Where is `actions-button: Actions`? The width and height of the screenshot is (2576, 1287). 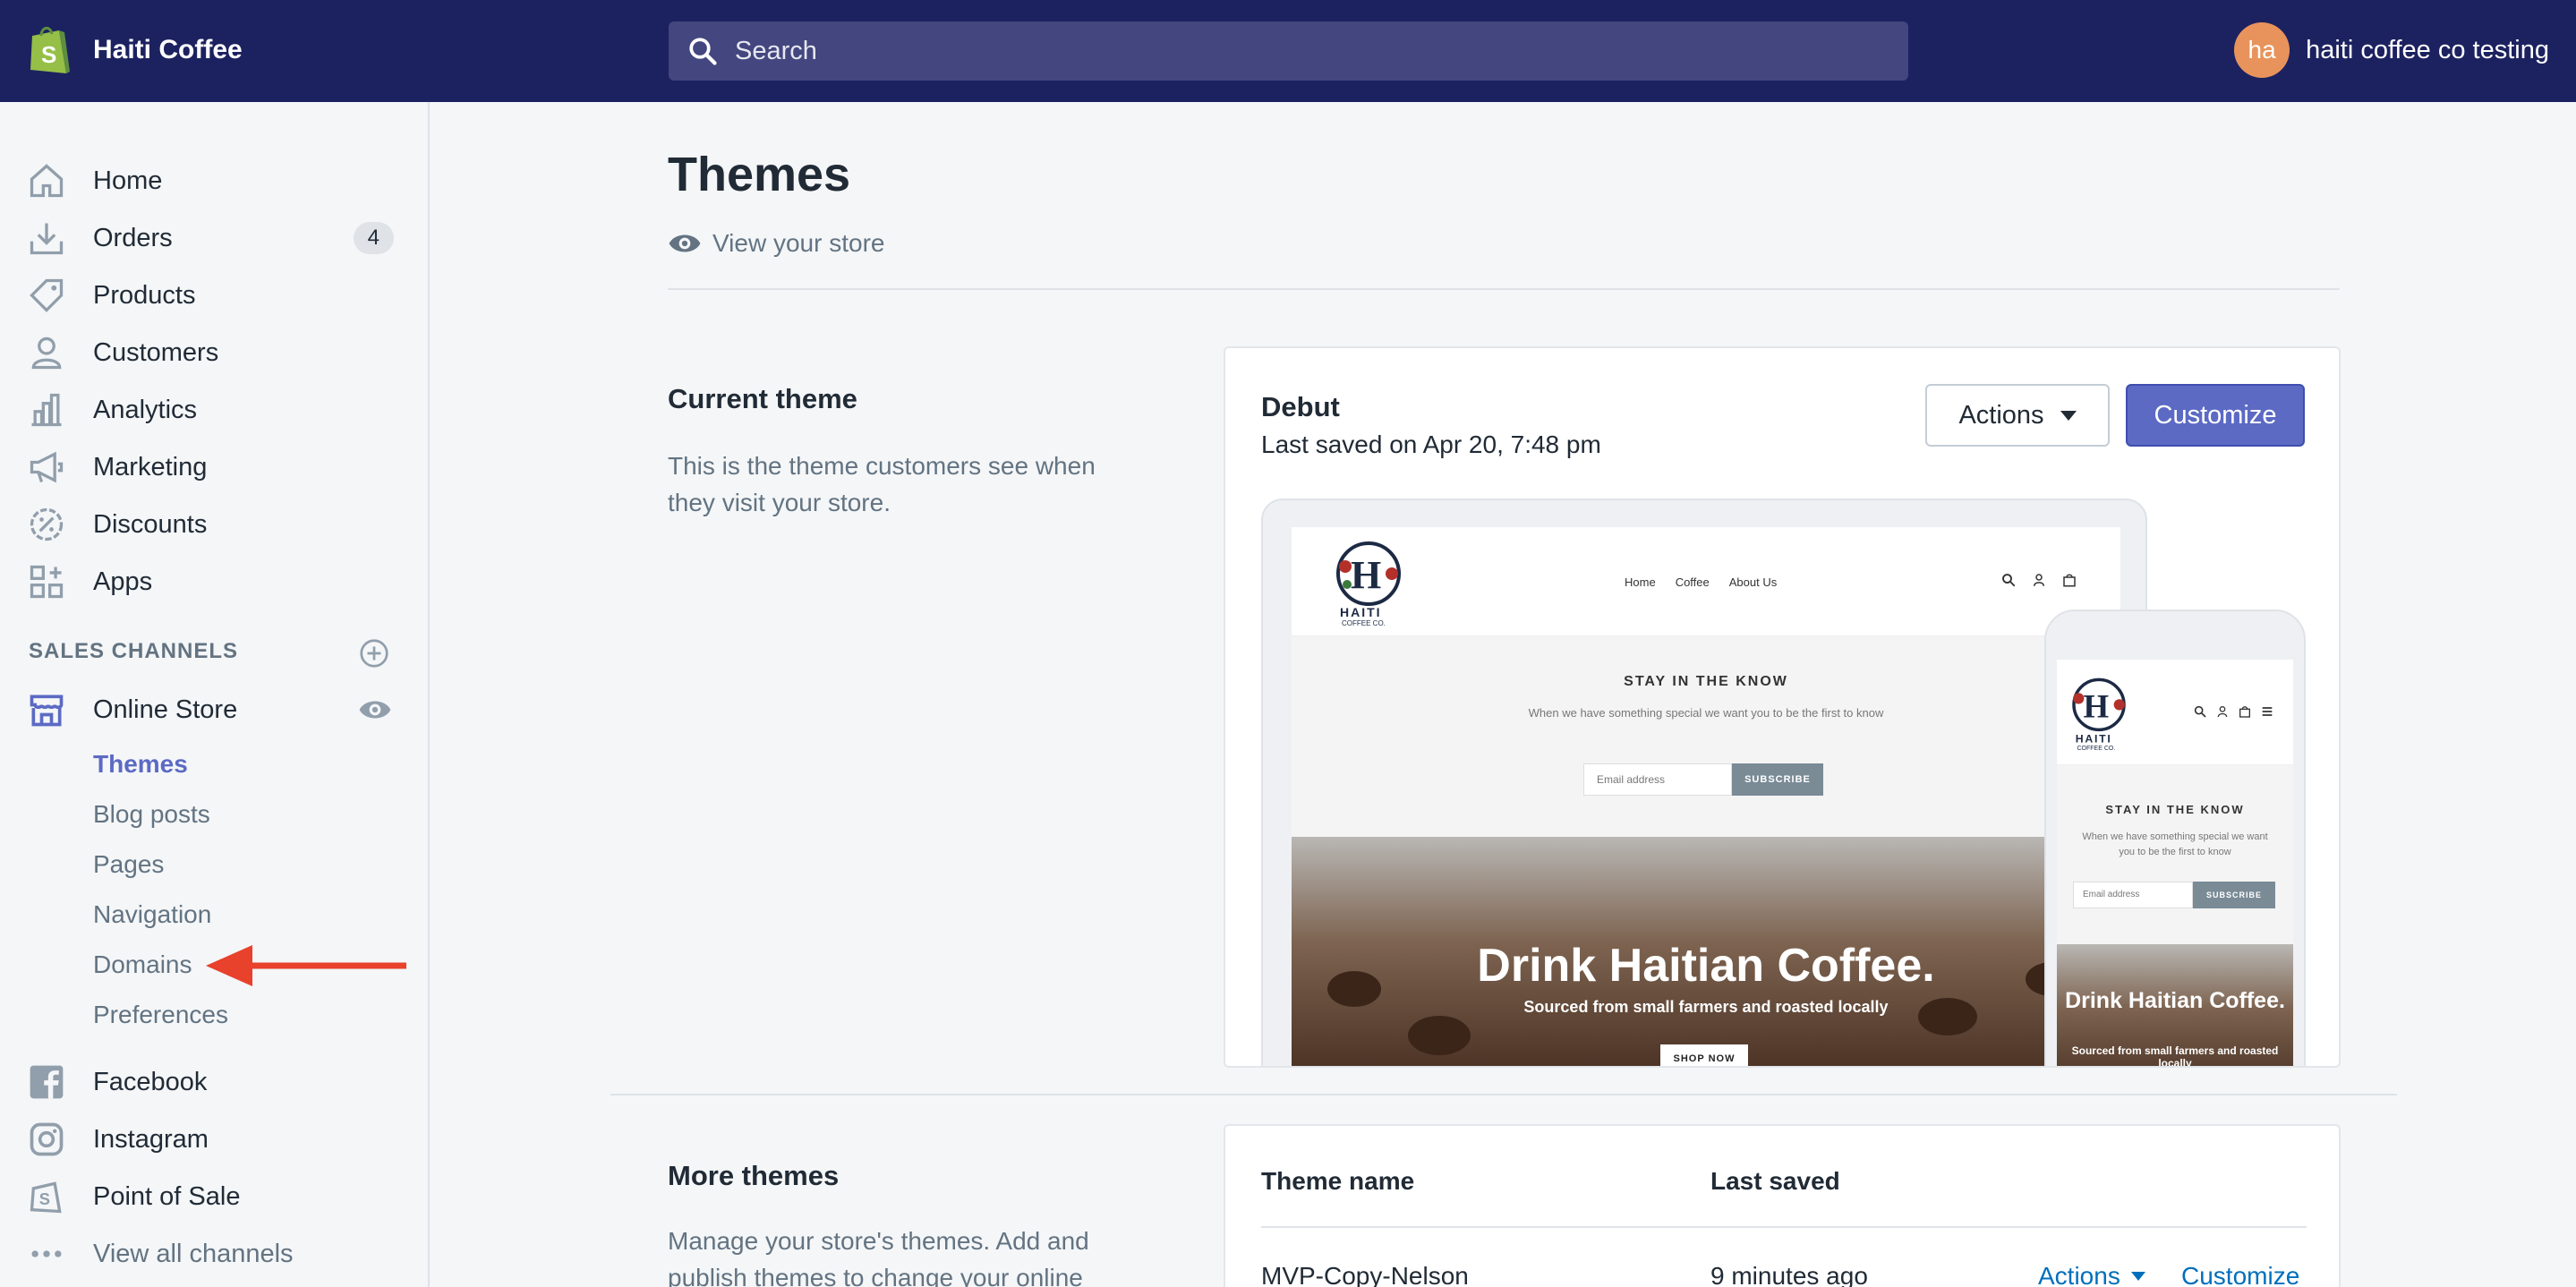
actions-button: Actions is located at coordinates (2017, 415).